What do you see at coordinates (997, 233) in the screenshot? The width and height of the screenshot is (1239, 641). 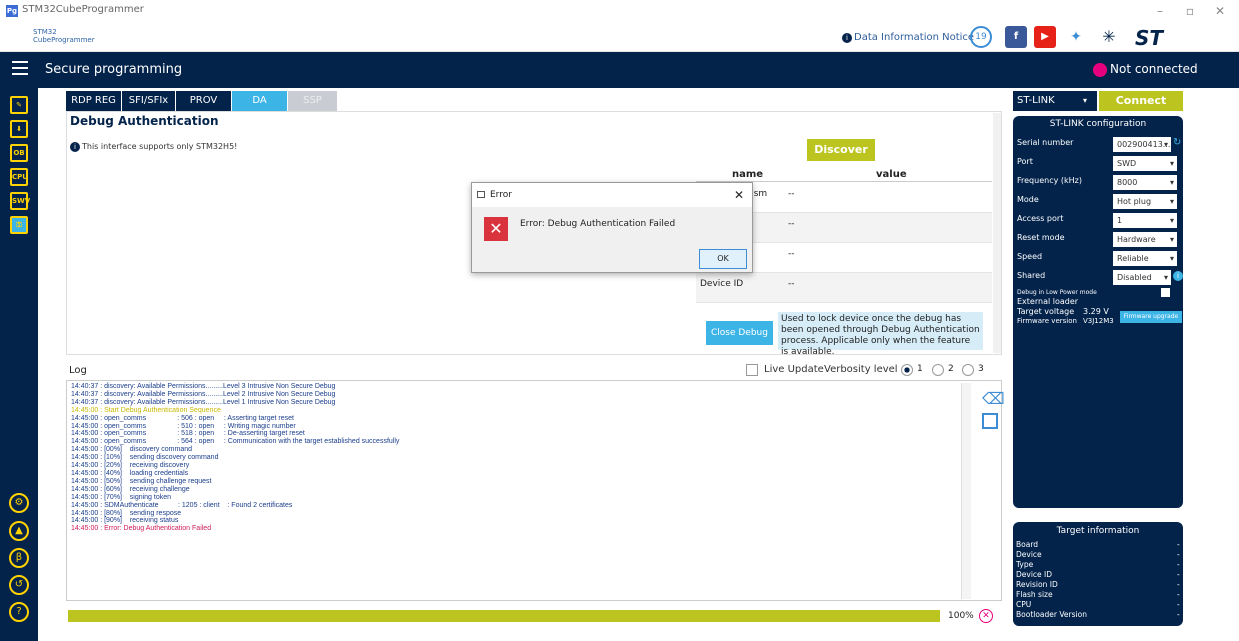 I see `panel-scrollbar` at bounding box center [997, 233].